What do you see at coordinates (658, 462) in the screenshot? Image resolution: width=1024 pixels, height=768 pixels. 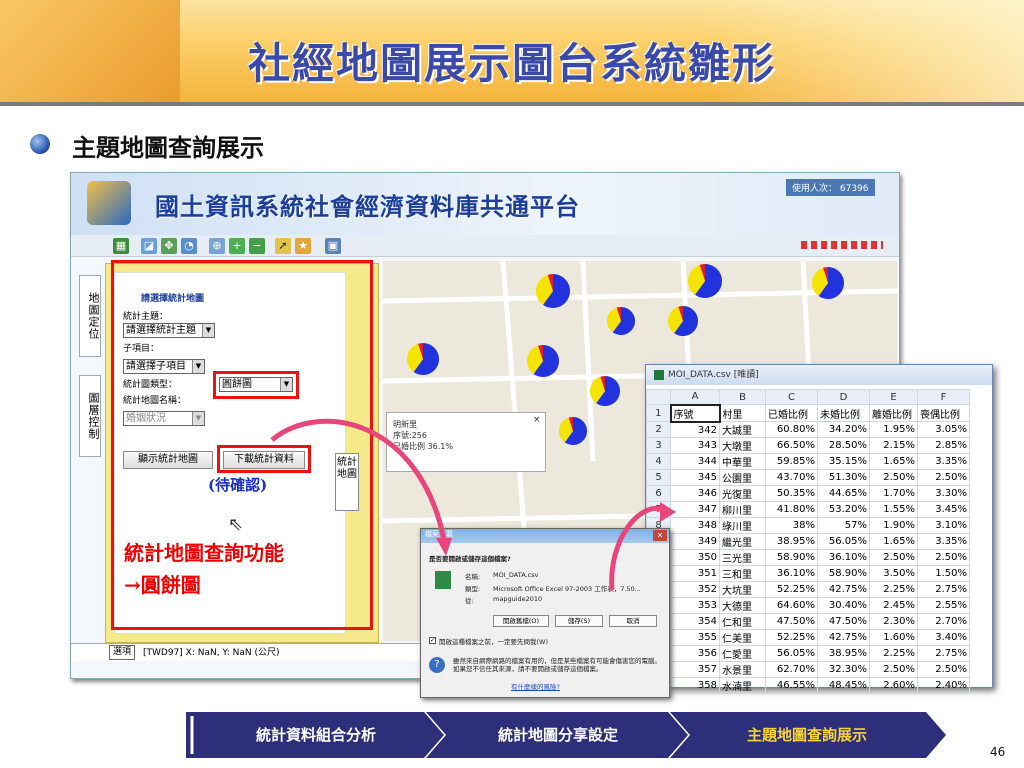 I see `row-number: 4` at bounding box center [658, 462].